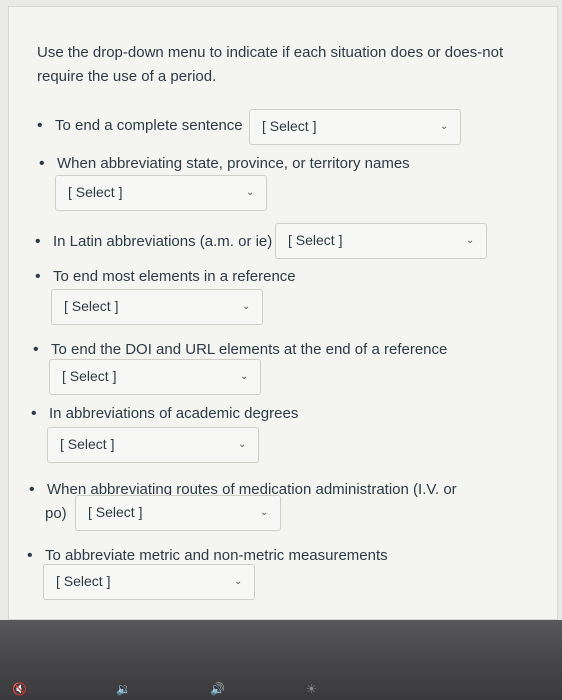 The image size is (562, 700). I want to click on list-item: • In Latin abbreviations (a.m. or ie), so click(153, 242).